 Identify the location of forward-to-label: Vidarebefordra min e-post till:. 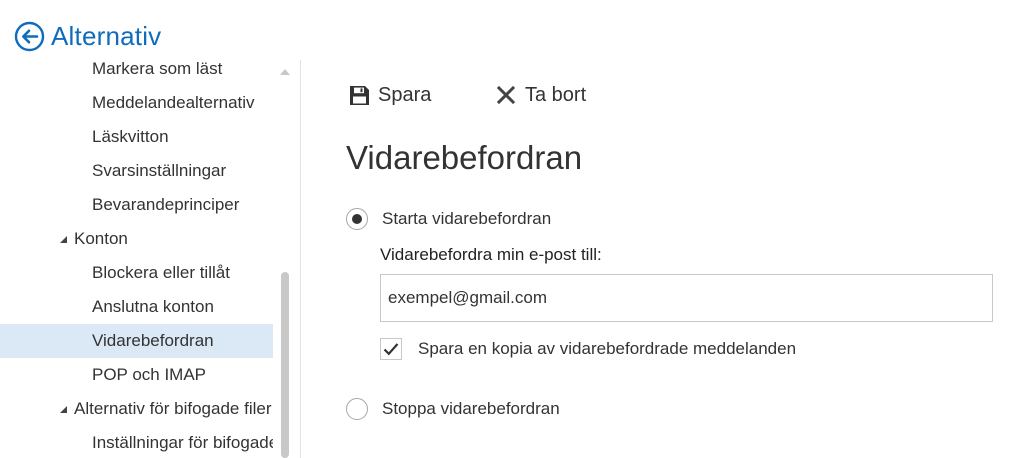
(491, 254).